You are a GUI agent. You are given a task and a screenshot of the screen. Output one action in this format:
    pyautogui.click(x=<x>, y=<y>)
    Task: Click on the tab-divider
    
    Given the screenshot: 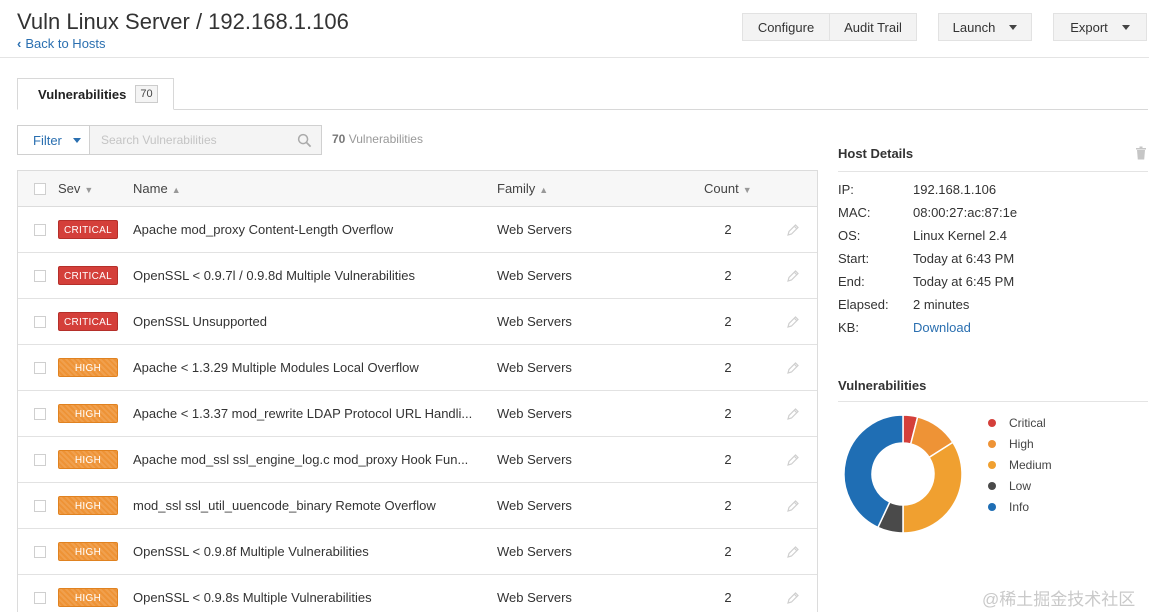 What is the action you would take?
    pyautogui.click(x=582, y=109)
    